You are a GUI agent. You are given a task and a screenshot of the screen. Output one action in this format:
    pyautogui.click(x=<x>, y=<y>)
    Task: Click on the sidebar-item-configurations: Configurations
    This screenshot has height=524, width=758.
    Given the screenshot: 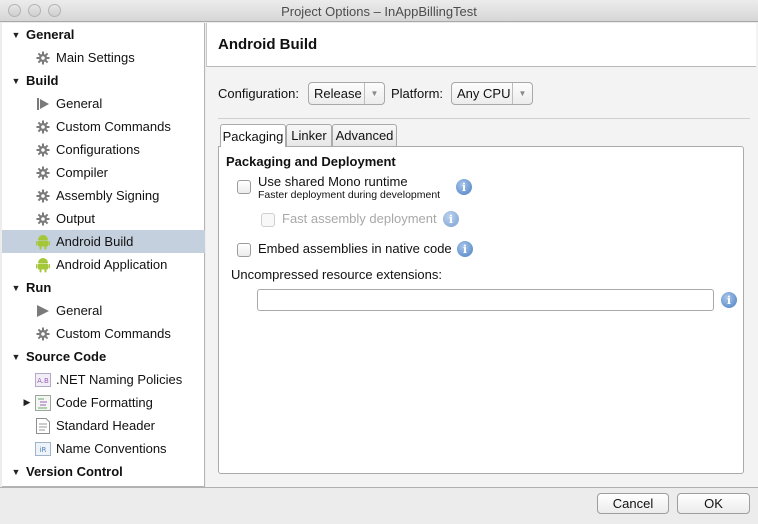 What is the action you would take?
    pyautogui.click(x=103, y=149)
    